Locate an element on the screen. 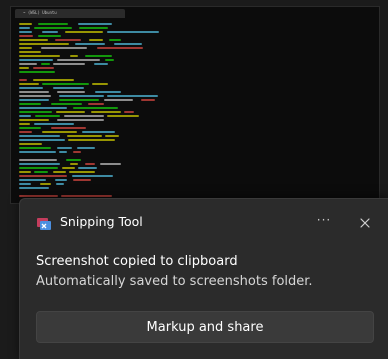  terminal-tab-label: ~ (WSL) Ubuntu is located at coordinates (40, 12).